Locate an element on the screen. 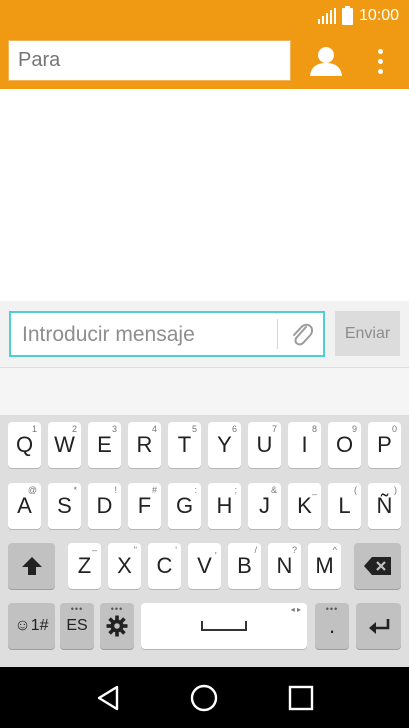  enter-key is located at coordinates (378, 626).